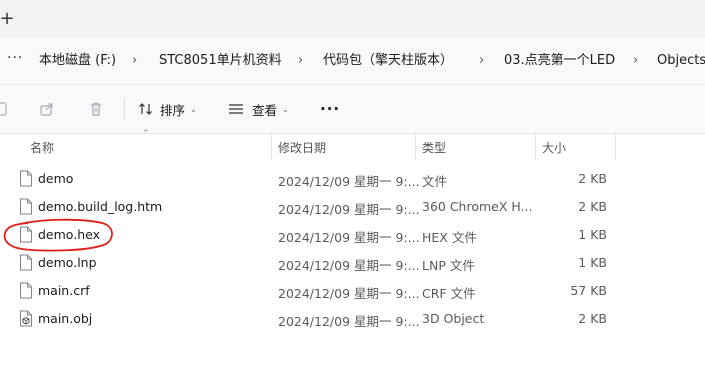  What do you see at coordinates (64, 290) in the screenshot?
I see `file-name: main.crf` at bounding box center [64, 290].